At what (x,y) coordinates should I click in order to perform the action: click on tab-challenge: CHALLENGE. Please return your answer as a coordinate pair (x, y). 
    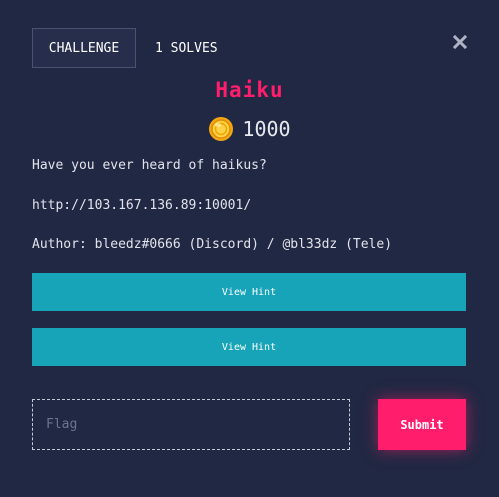
    Looking at the image, I should click on (84, 48).